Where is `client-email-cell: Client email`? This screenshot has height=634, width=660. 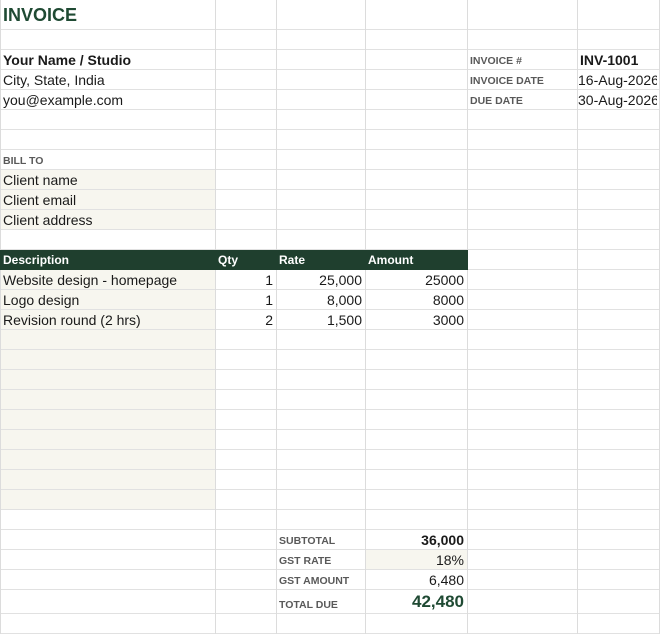 client-email-cell: Client email is located at coordinates (108, 200).